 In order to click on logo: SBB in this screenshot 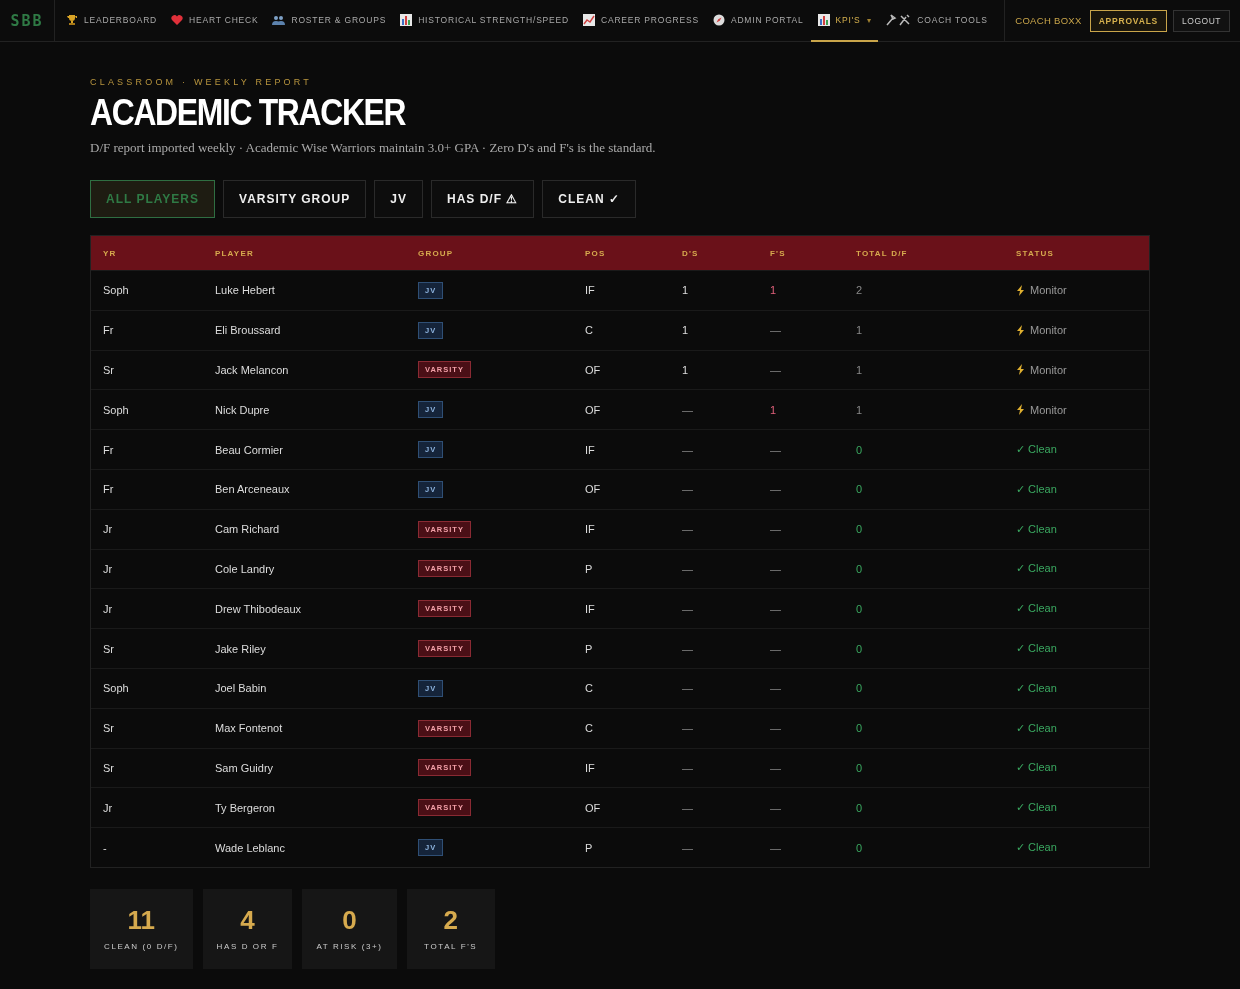, I will do `click(27, 20)`.